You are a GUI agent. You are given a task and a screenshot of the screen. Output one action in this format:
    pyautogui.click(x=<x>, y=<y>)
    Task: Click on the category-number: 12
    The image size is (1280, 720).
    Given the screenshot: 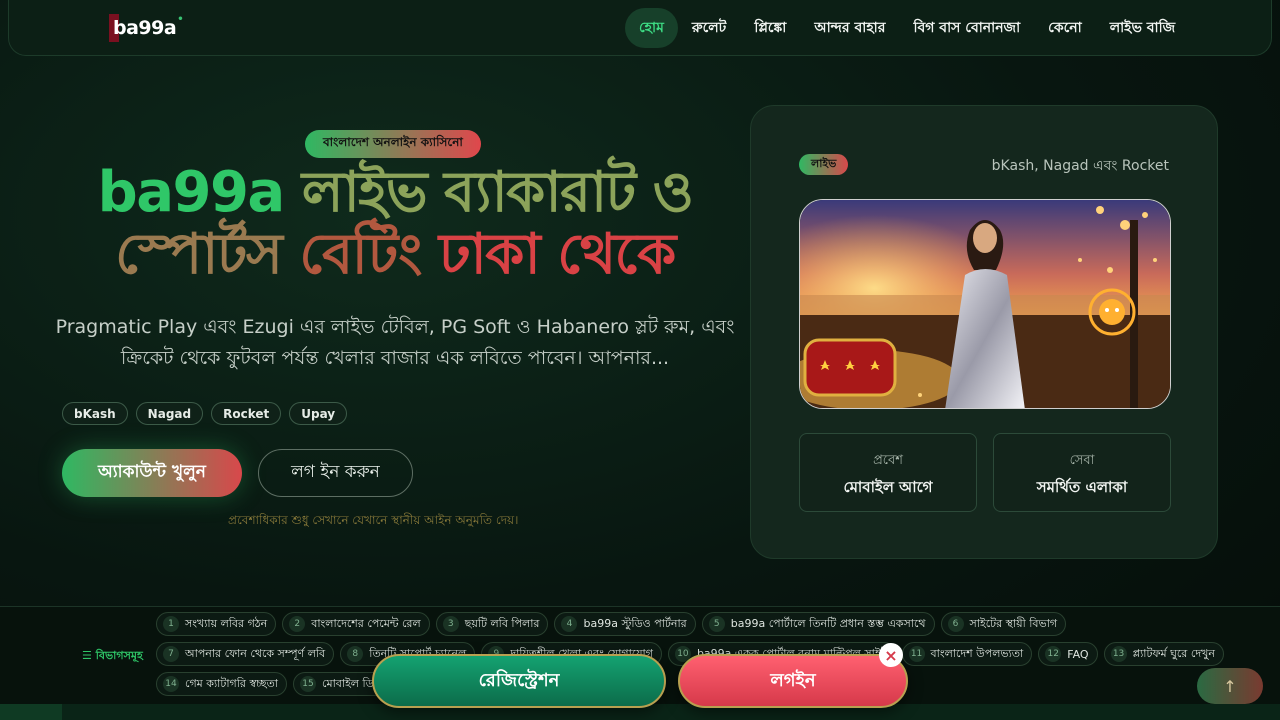 What is the action you would take?
    pyautogui.click(x=1053, y=654)
    